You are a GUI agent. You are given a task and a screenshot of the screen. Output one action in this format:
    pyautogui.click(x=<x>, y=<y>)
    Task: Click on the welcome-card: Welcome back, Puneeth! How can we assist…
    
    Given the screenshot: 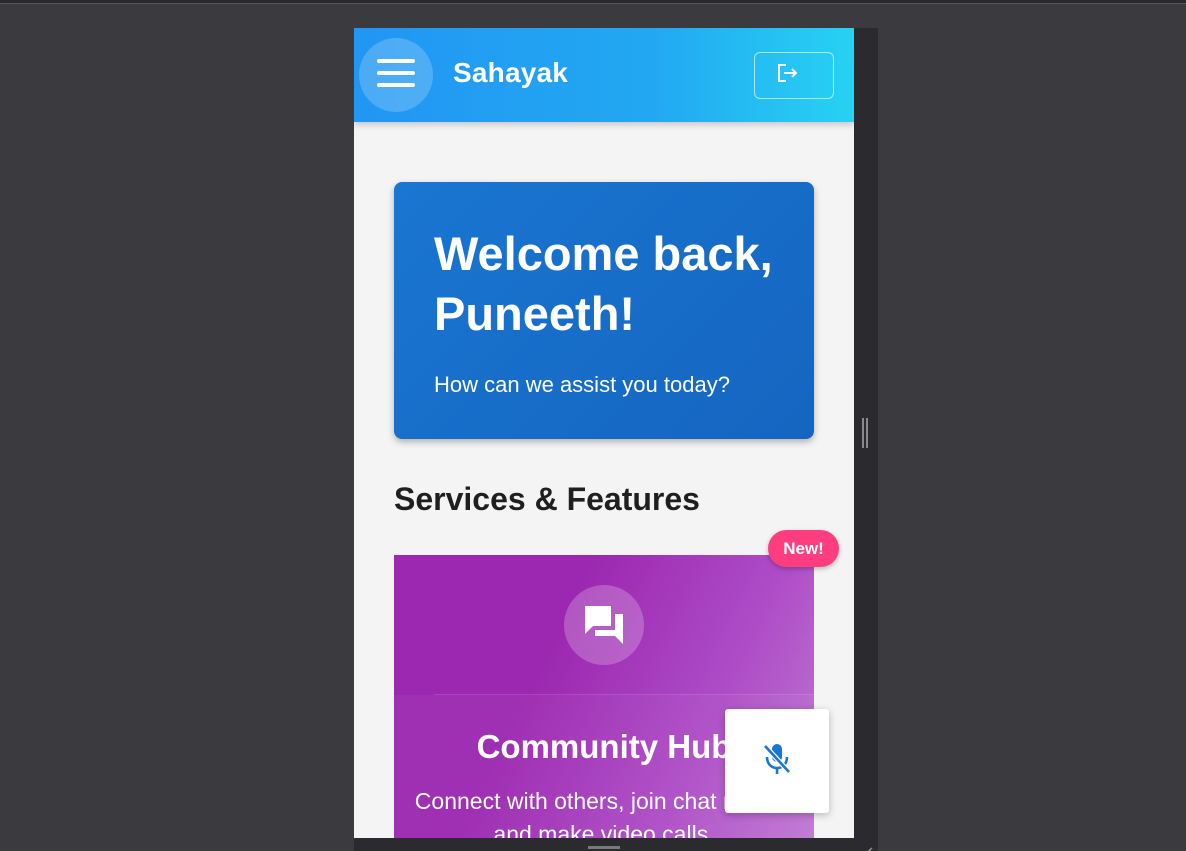 What is the action you would take?
    pyautogui.click(x=604, y=310)
    